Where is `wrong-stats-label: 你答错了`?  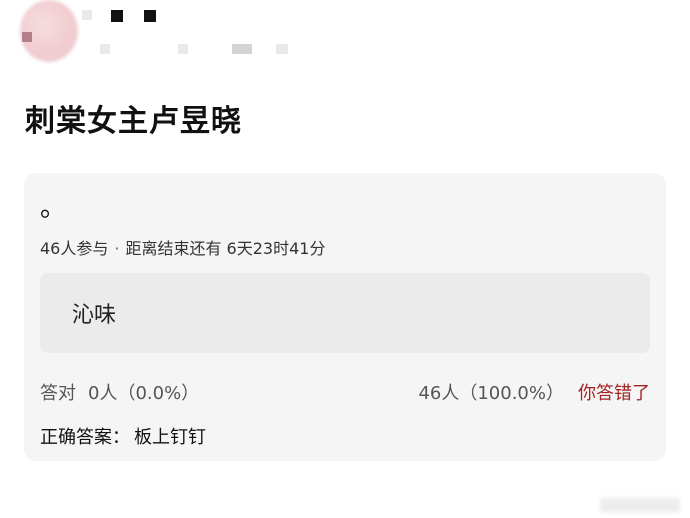 wrong-stats-label: 你答错了 is located at coordinates (614, 393).